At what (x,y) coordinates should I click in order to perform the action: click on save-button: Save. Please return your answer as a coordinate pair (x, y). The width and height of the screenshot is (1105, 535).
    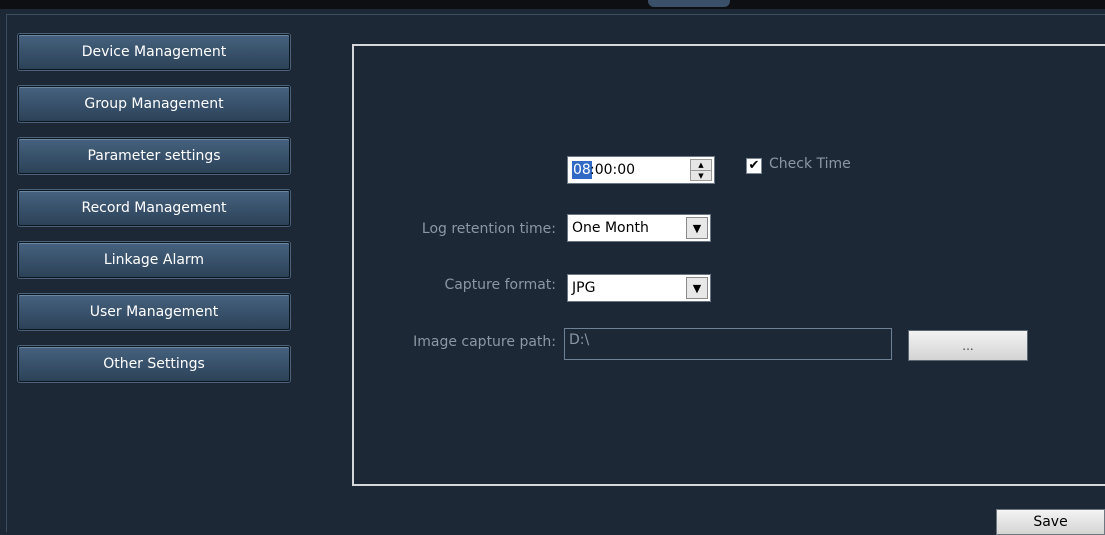
    Looking at the image, I should click on (1050, 522).